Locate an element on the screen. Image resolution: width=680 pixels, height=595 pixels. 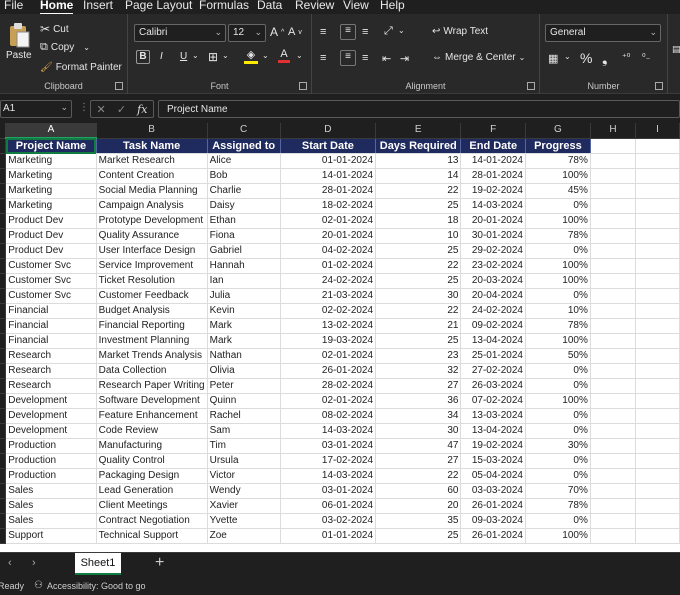
merge-center-button: ⇔ Merge & Center ⌄ is located at coordinates (478, 57).